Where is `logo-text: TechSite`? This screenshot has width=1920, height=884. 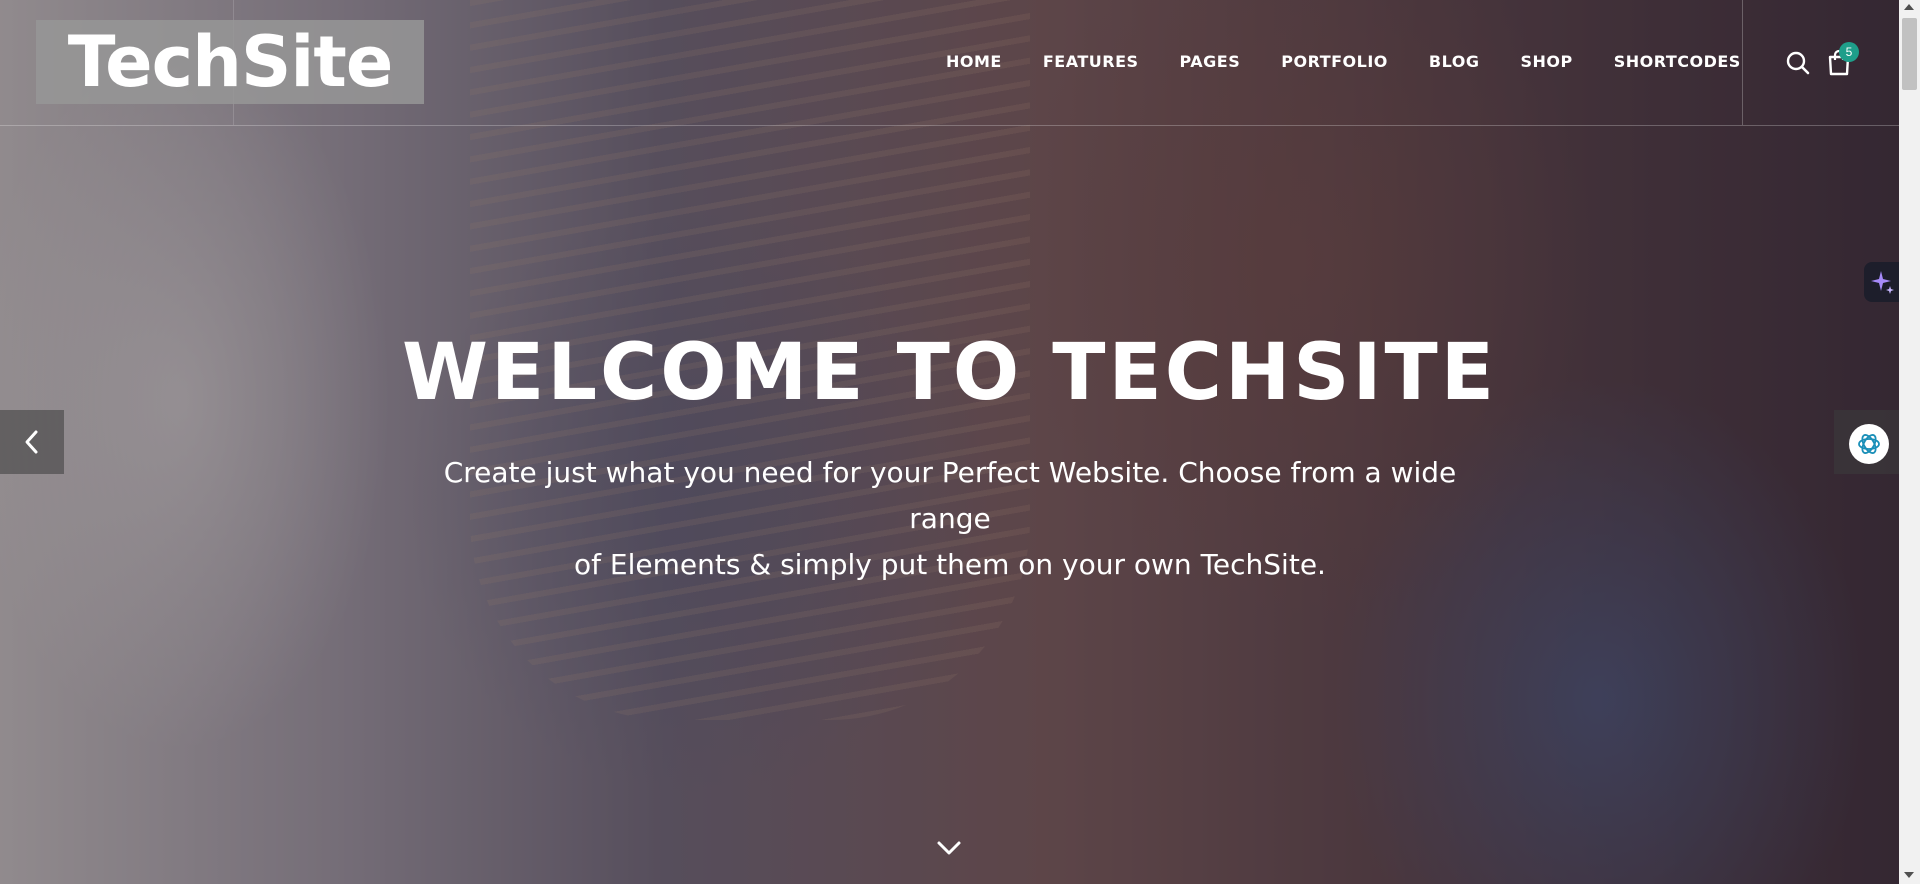
logo-text: TechSite is located at coordinates (230, 62).